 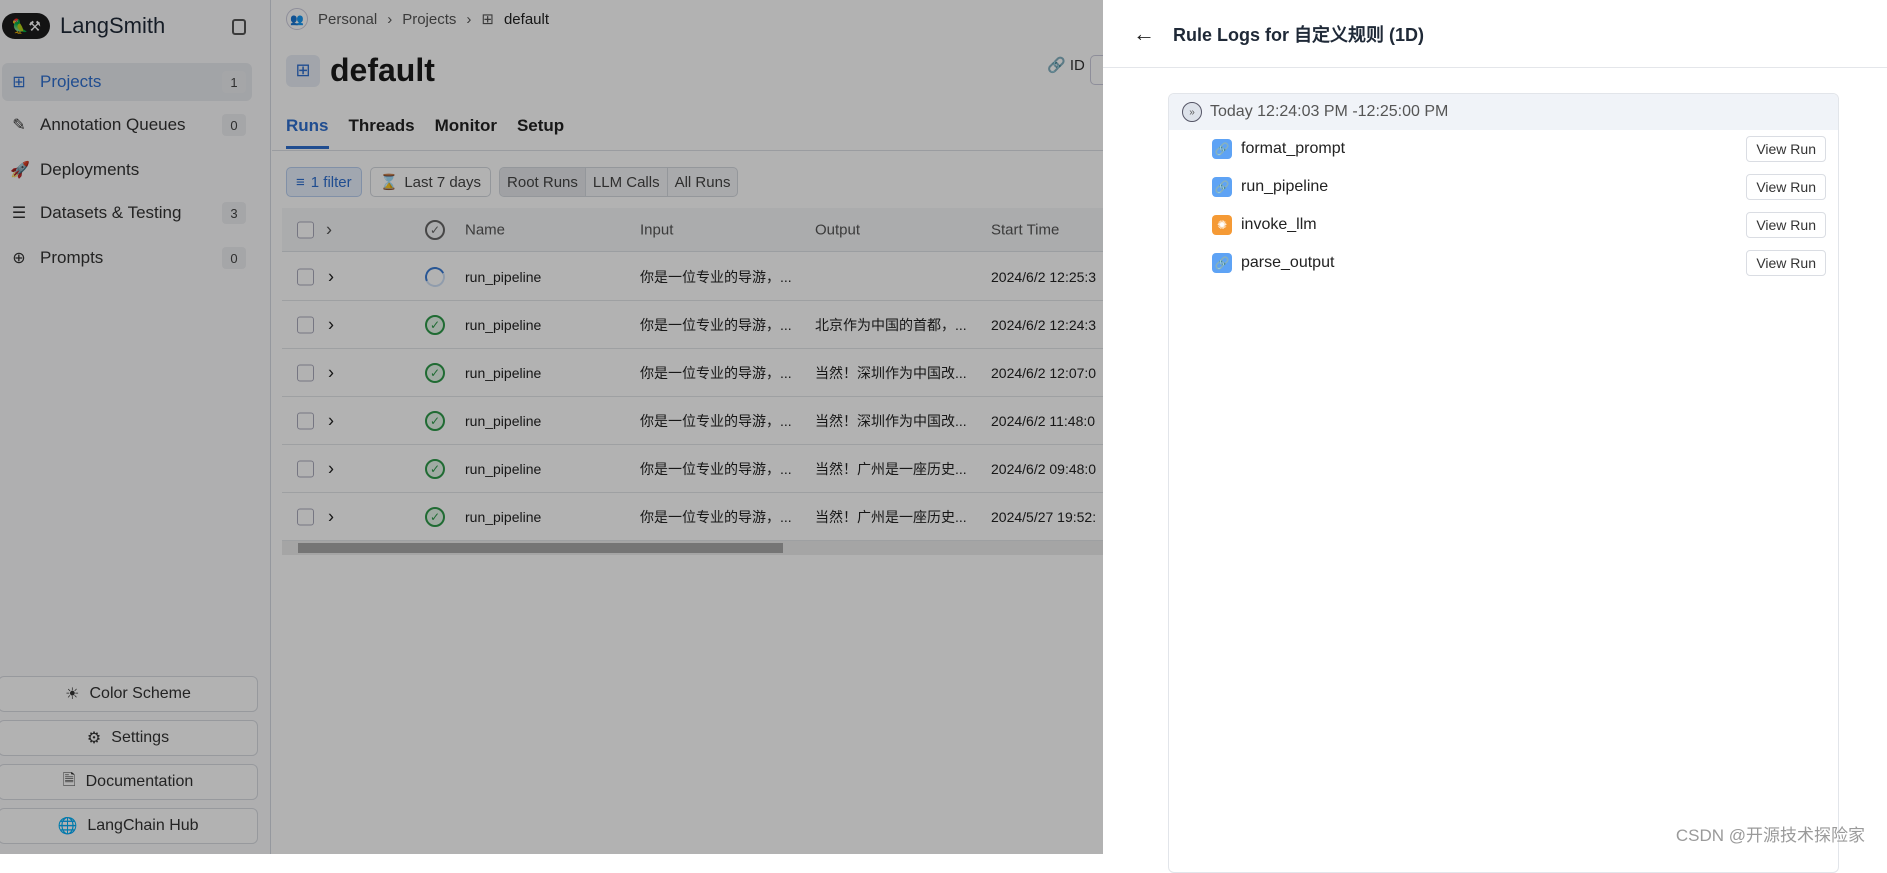 I want to click on run-name: parse_output, so click(x=1288, y=262).